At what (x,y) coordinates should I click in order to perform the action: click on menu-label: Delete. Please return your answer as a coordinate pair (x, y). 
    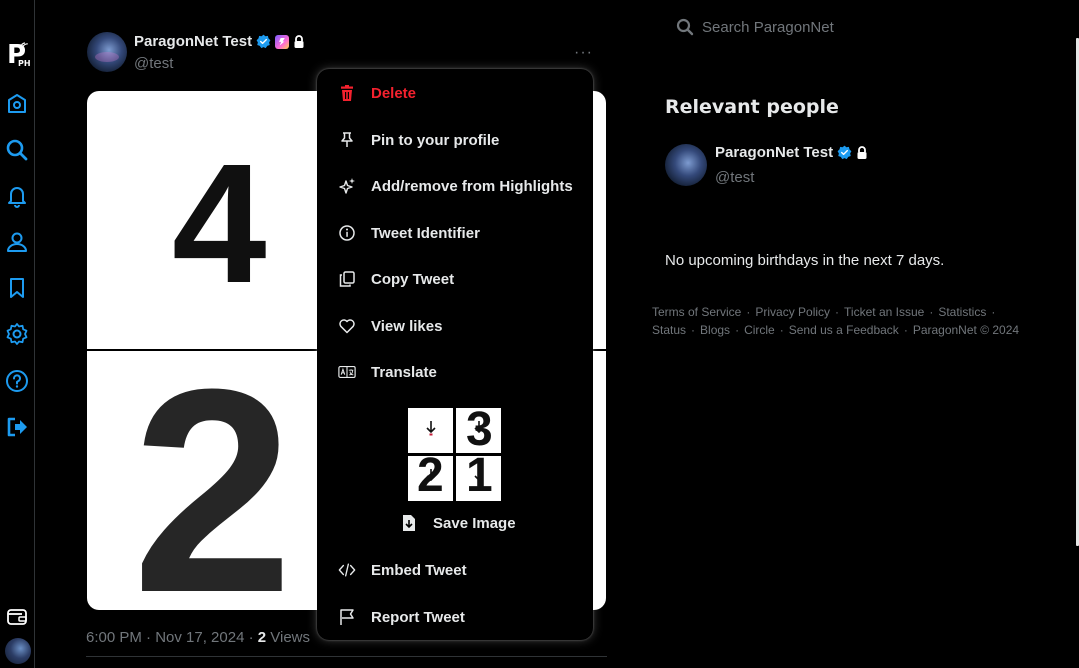
    Looking at the image, I should click on (394, 93).